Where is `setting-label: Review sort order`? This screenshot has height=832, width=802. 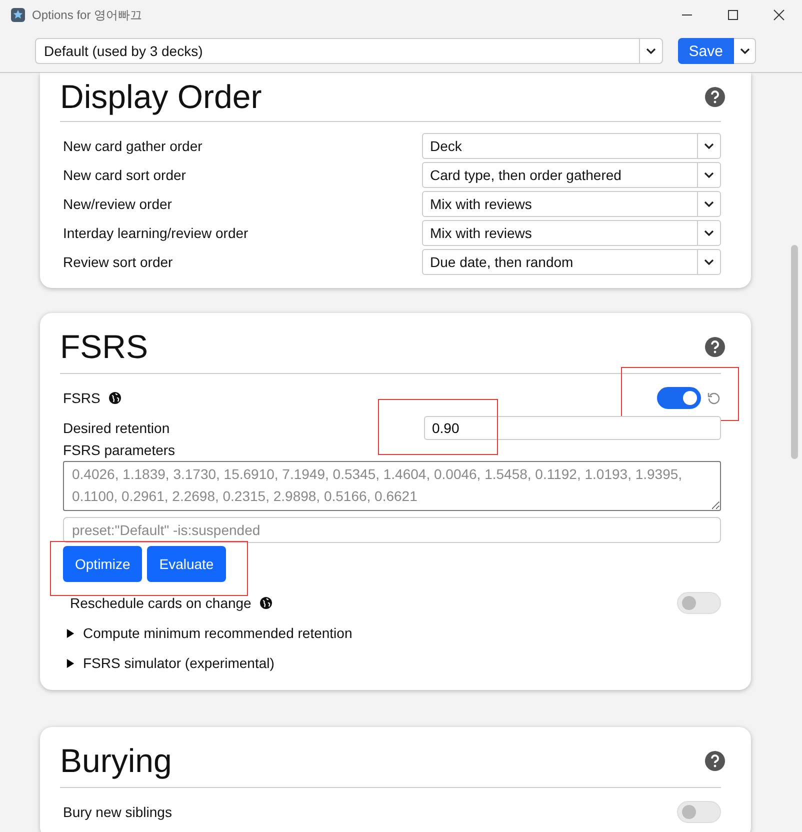 setting-label: Review sort order is located at coordinates (118, 262).